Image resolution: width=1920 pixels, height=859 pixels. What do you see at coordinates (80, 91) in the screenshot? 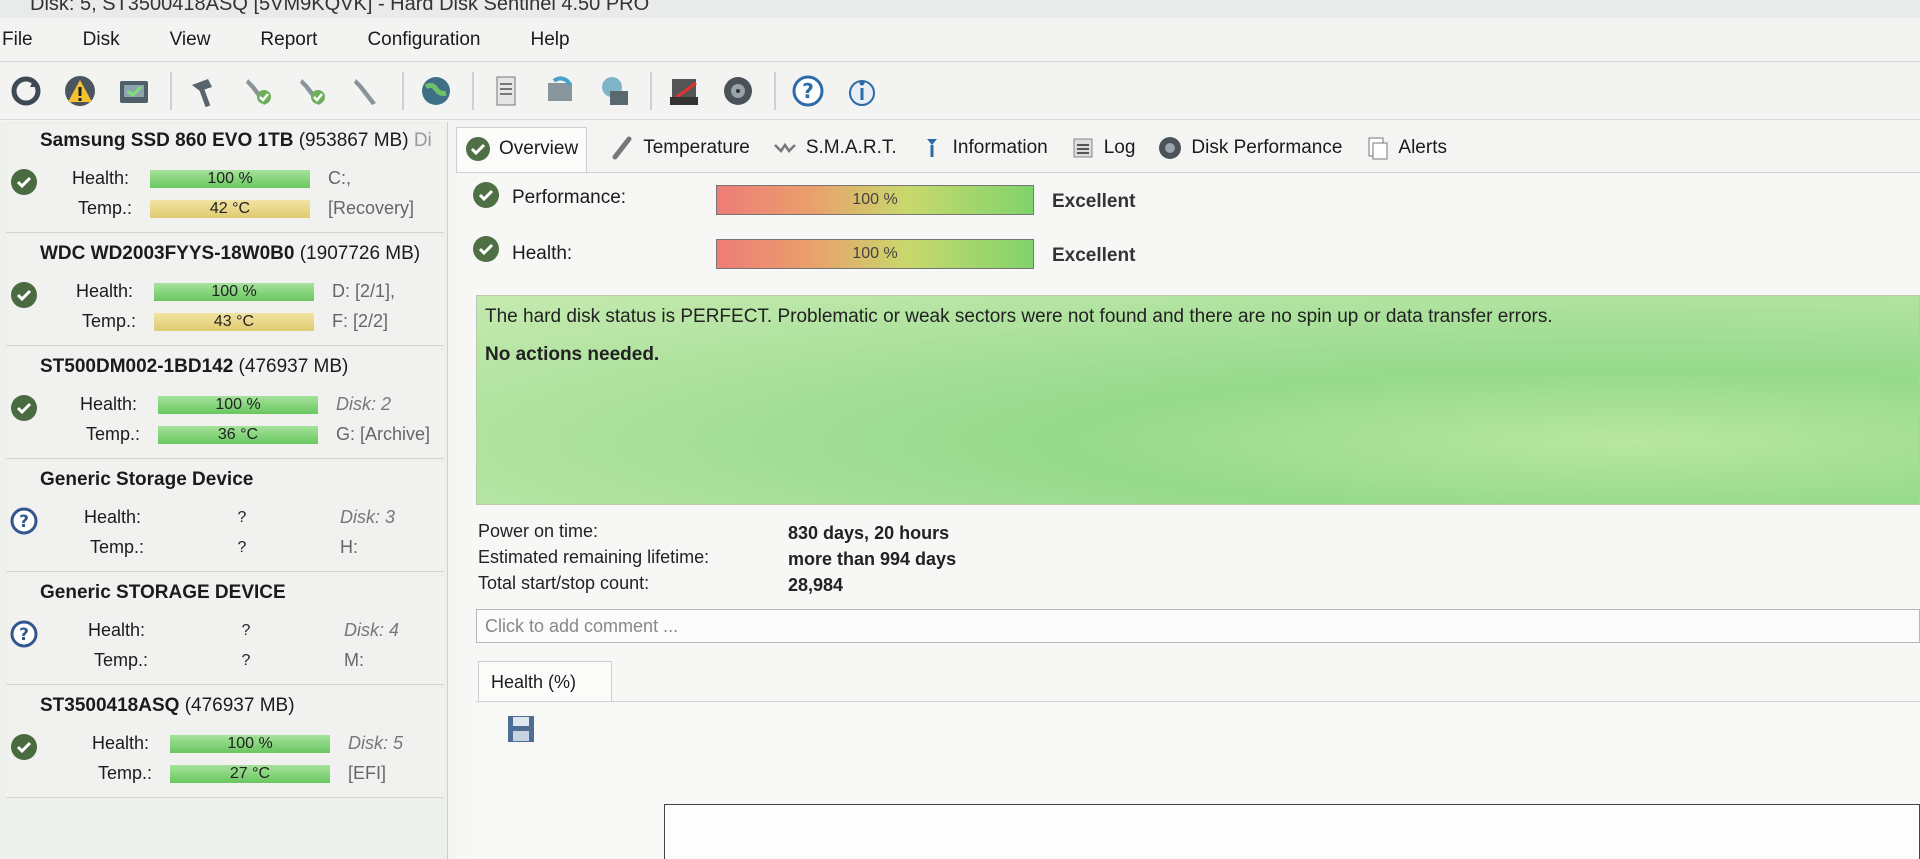
I see `warning-icon` at bounding box center [80, 91].